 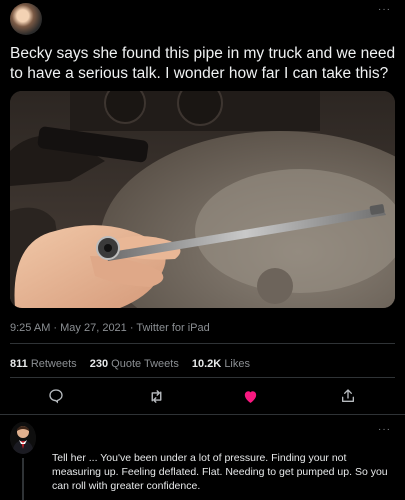 I want to click on quotes-count: 230, so click(x=99, y=364).